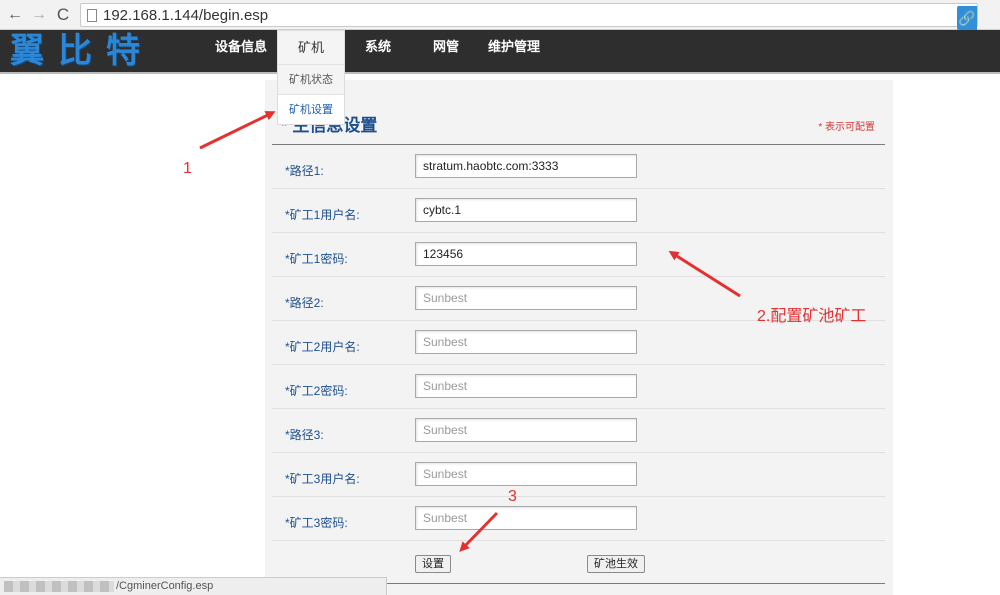  Describe the element at coordinates (304, 435) in the screenshot. I see `pool3-url-label: *路径3:` at that location.